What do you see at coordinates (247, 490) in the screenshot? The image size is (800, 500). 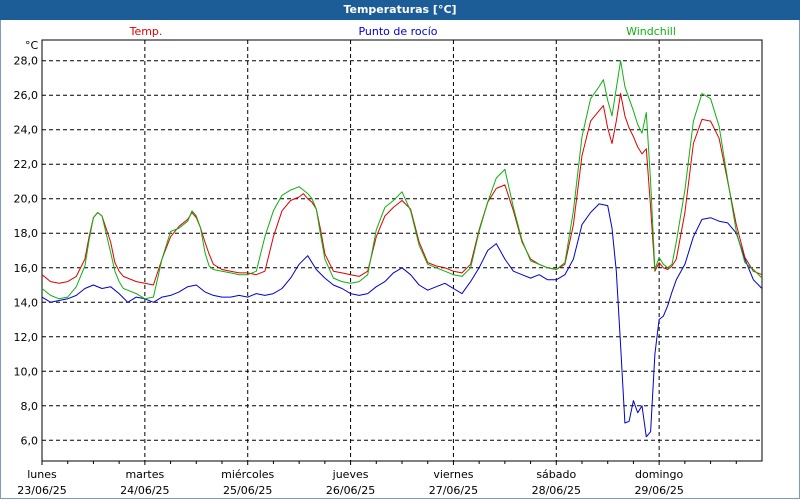 I see `x-tick-date-label: 25/06/25` at bounding box center [247, 490].